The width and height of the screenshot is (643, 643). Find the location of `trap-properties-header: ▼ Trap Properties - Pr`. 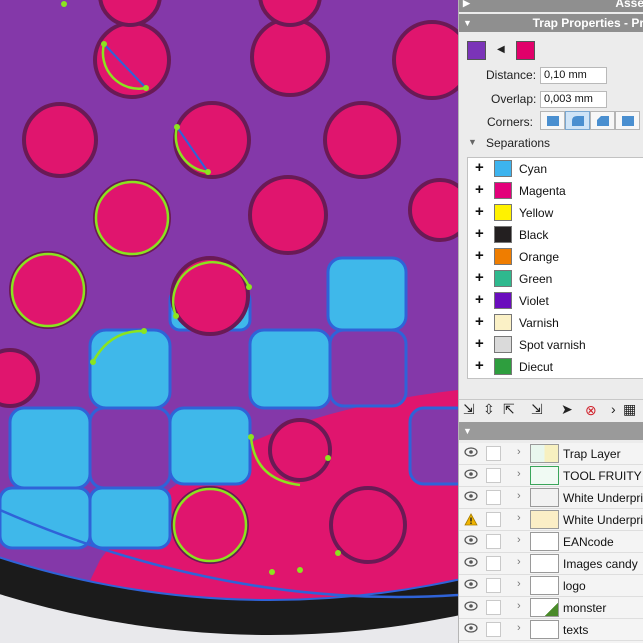

trap-properties-header: ▼ Trap Properties - Pr is located at coordinates (551, 23).